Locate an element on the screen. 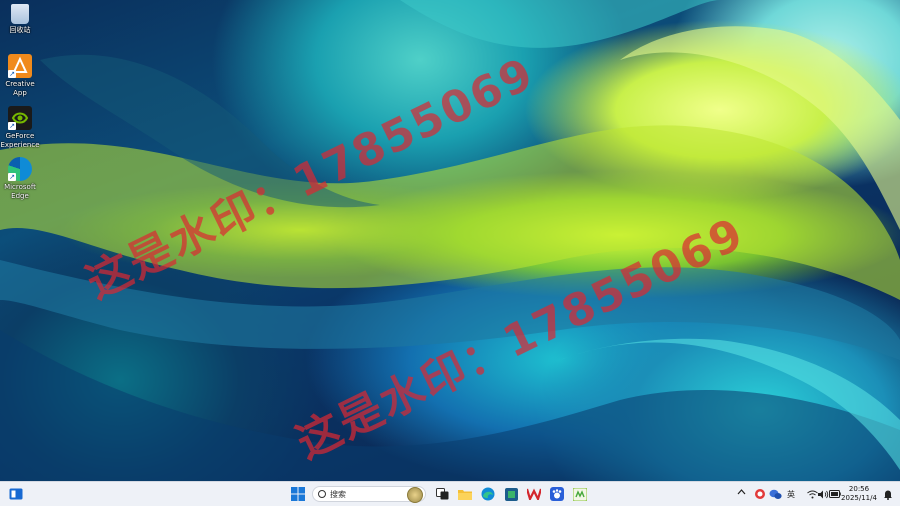  desktop-icon-label: Creative App is located at coordinates (20, 88).